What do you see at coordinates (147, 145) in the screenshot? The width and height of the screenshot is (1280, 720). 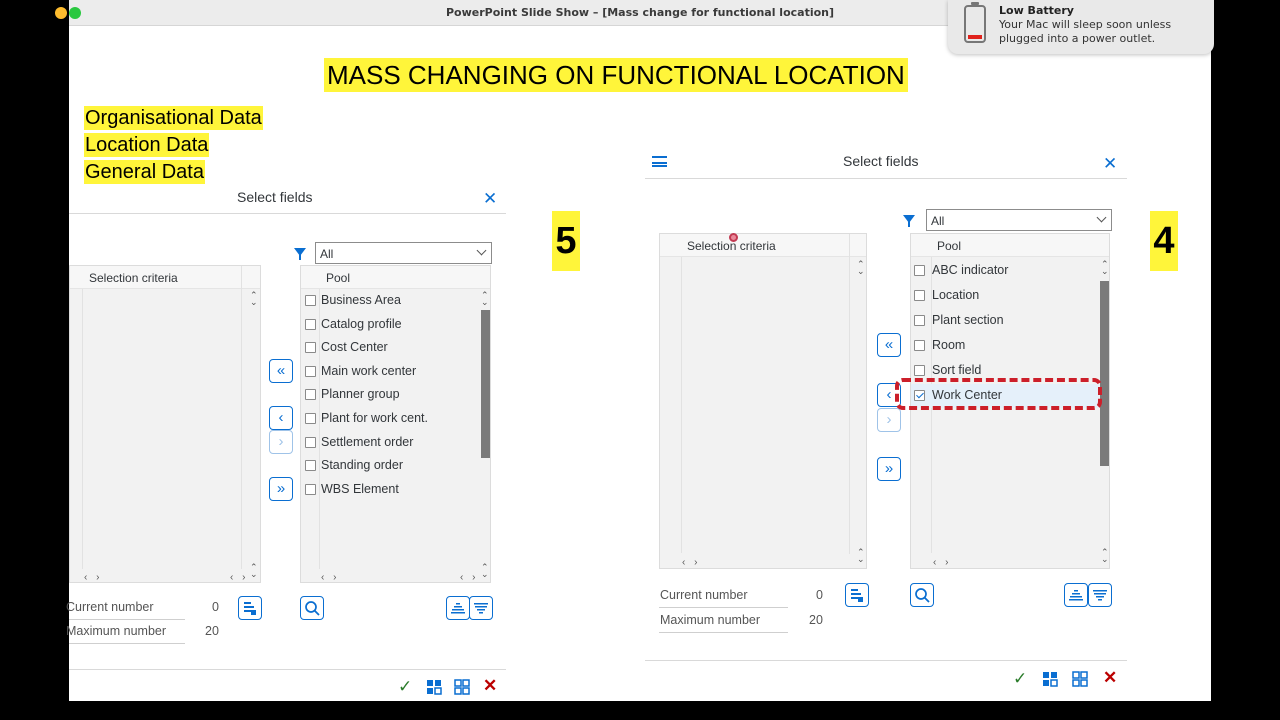 I see `data-section-location: Location Data` at bounding box center [147, 145].